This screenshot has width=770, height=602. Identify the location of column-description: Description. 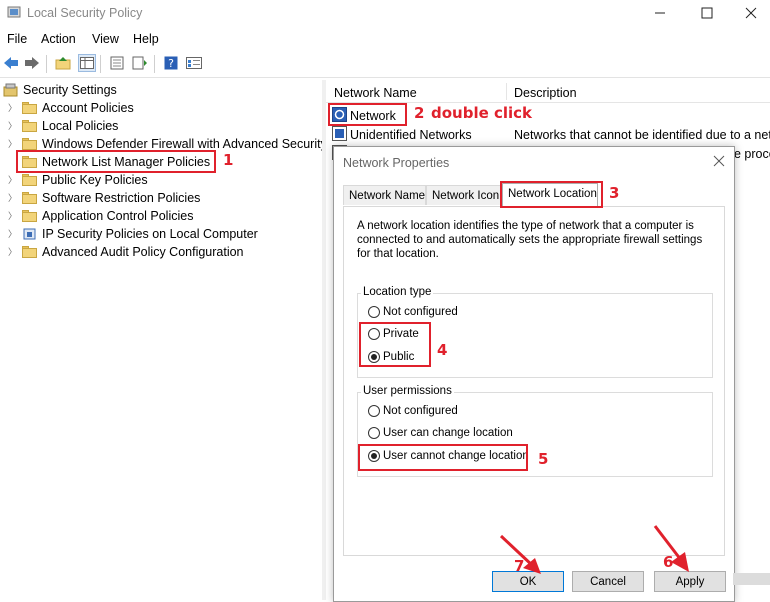
(545, 93).